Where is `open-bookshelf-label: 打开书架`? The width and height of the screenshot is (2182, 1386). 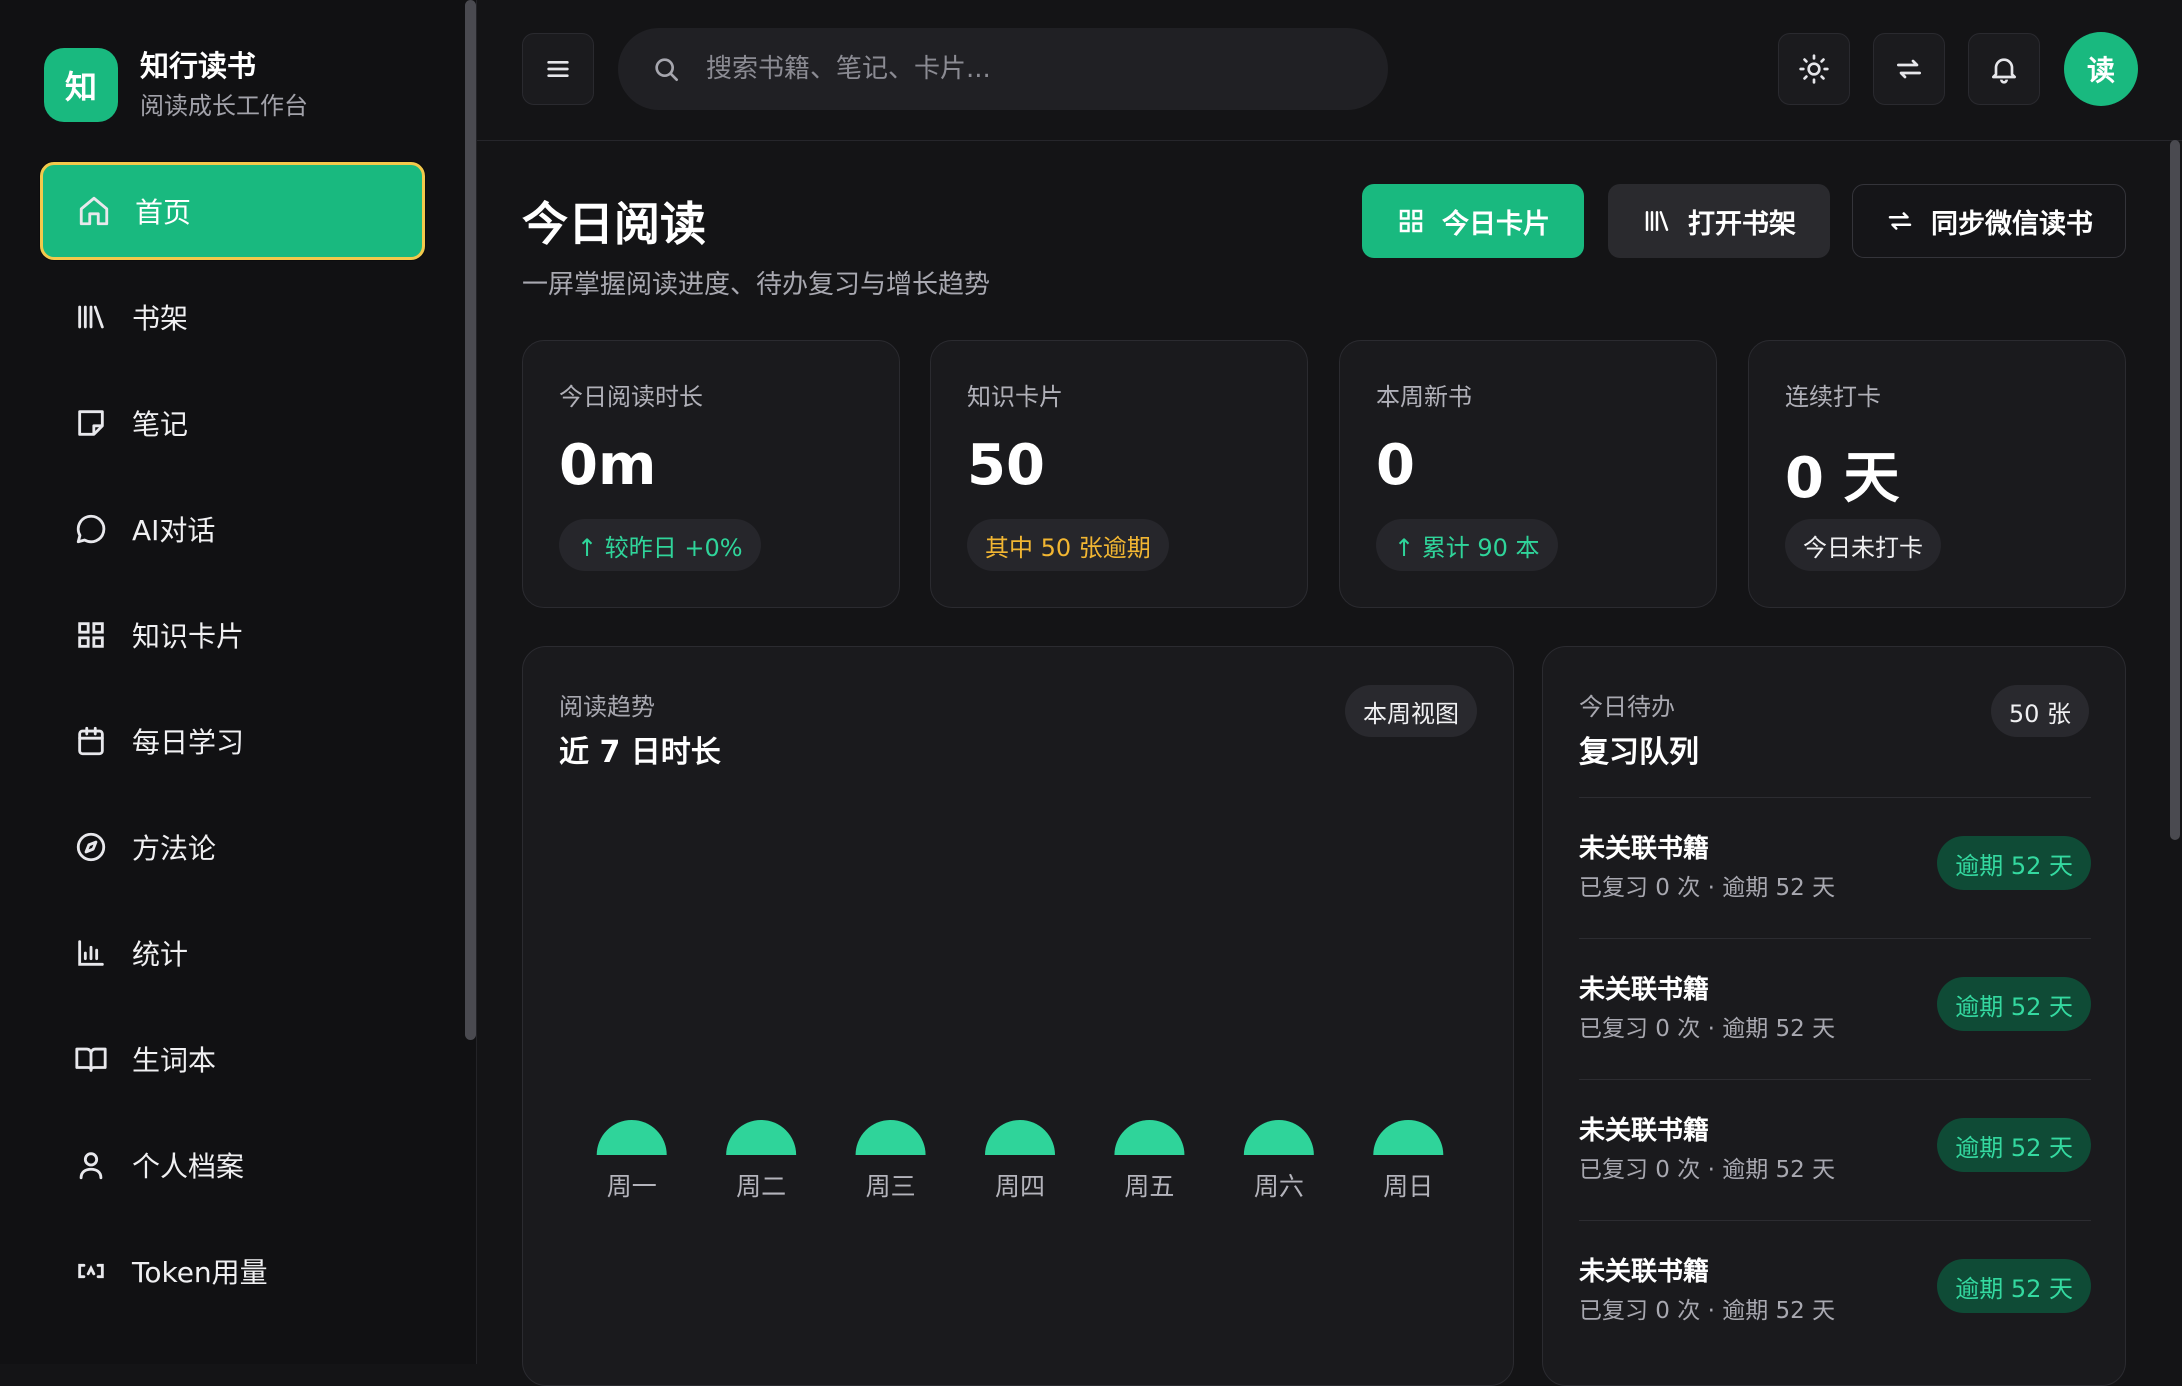 open-bookshelf-label: 打开书架 is located at coordinates (1742, 224).